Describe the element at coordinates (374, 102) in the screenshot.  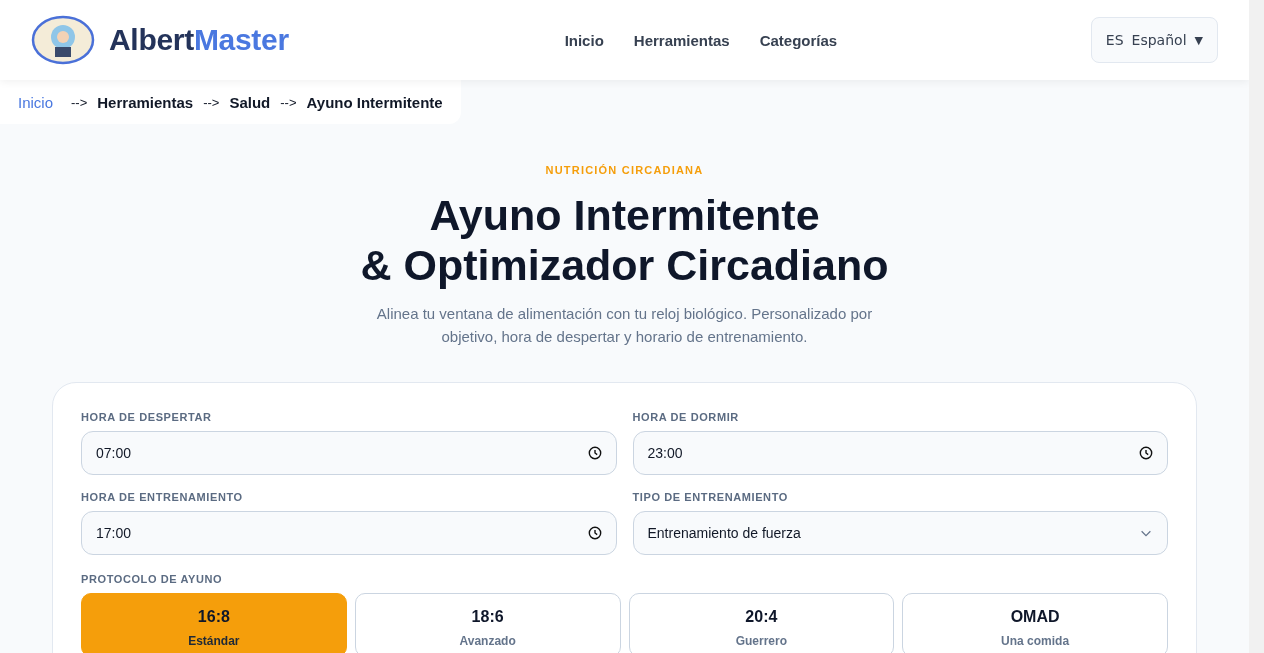
I see `breadcrumb-item: Ayuno Intermitente` at that location.